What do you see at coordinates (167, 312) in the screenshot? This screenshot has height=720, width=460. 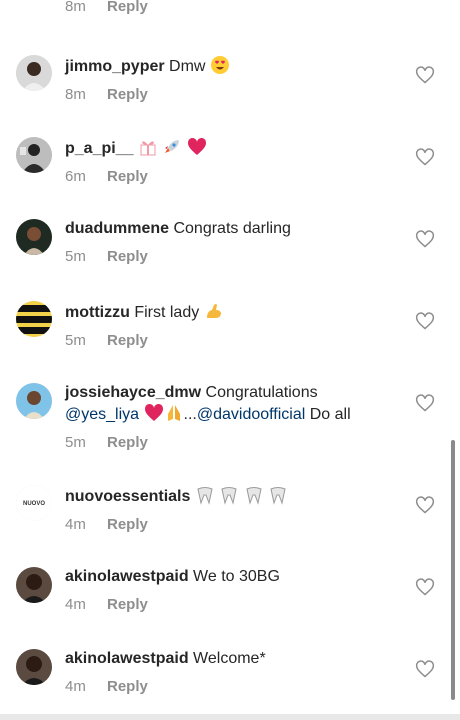 I see `comment-body: First lady` at bounding box center [167, 312].